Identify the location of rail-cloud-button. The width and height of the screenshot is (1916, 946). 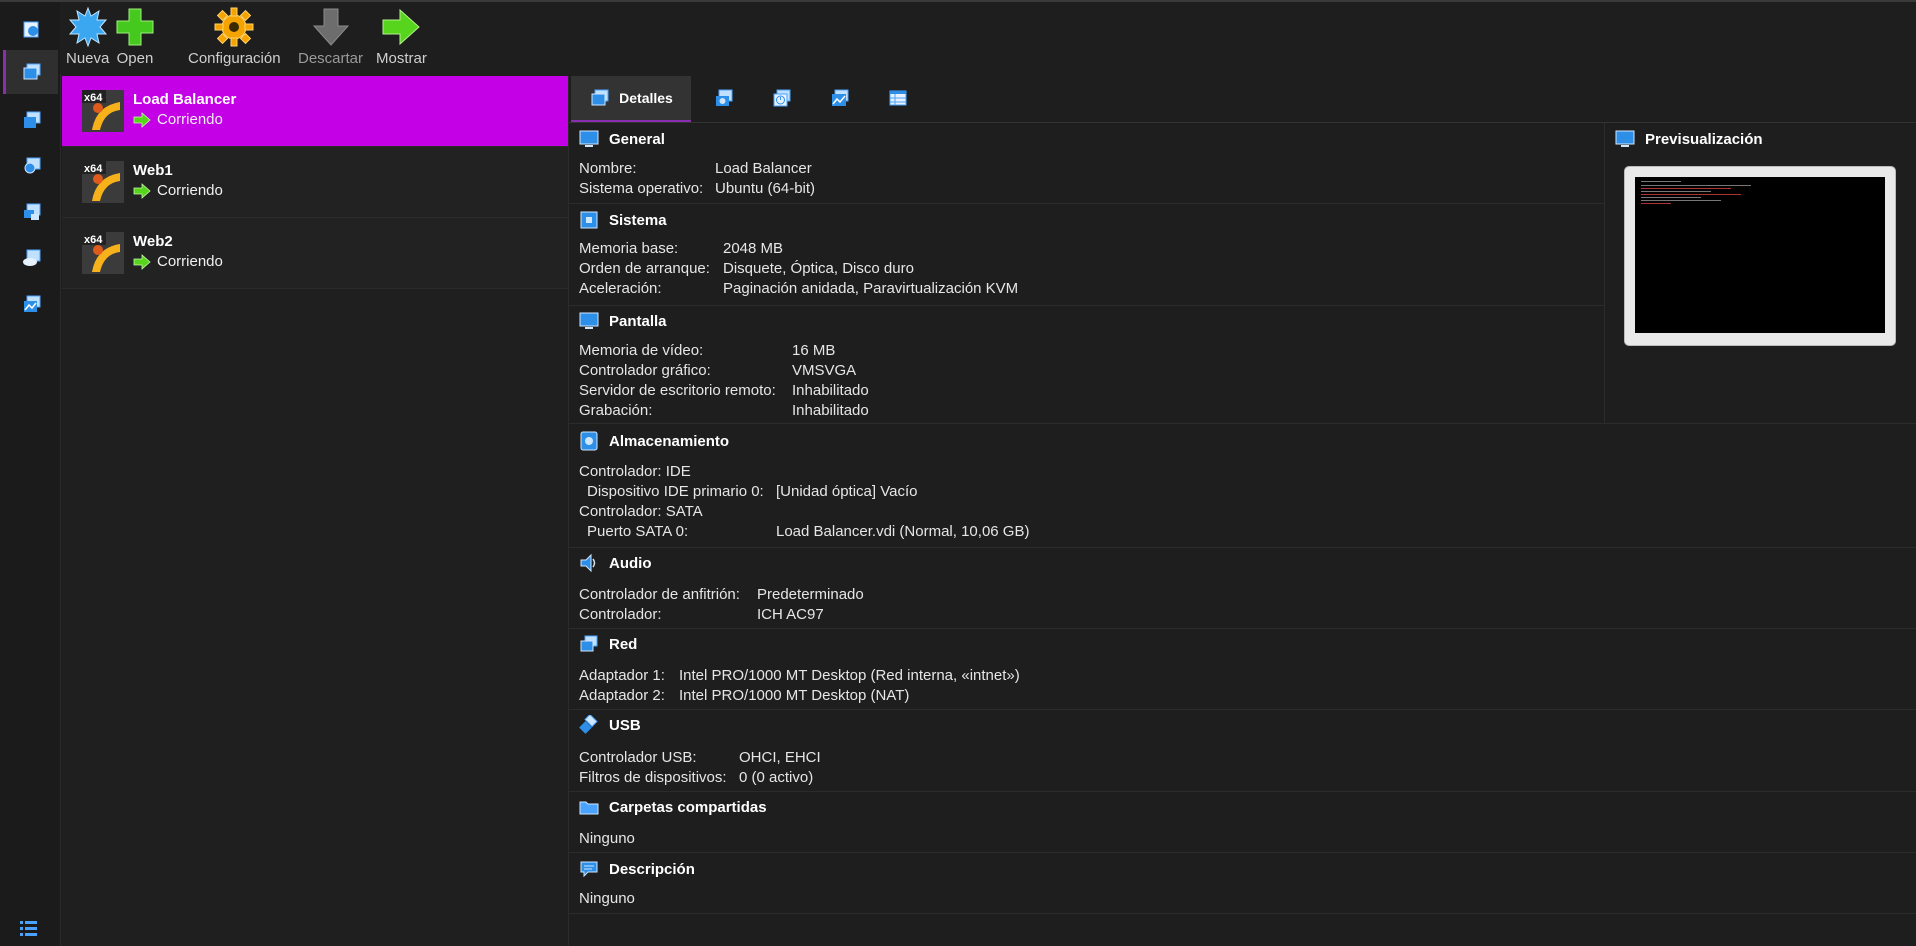
(32, 258).